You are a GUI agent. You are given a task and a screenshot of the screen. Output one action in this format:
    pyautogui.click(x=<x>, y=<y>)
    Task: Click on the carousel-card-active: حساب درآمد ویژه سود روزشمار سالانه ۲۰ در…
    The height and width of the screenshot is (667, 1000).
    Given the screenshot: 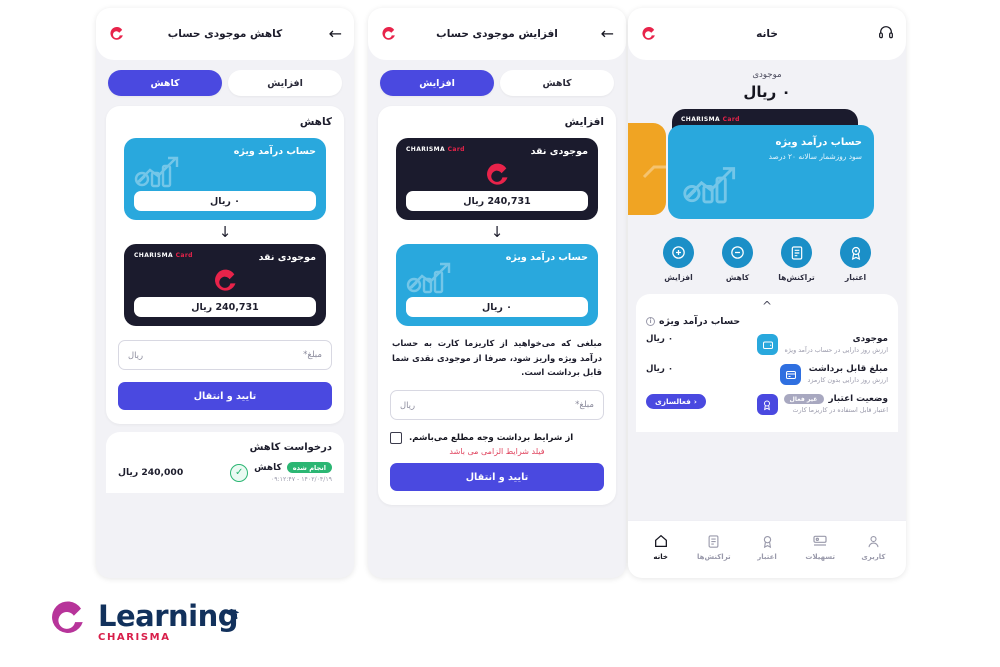 What is the action you would take?
    pyautogui.click(x=771, y=172)
    